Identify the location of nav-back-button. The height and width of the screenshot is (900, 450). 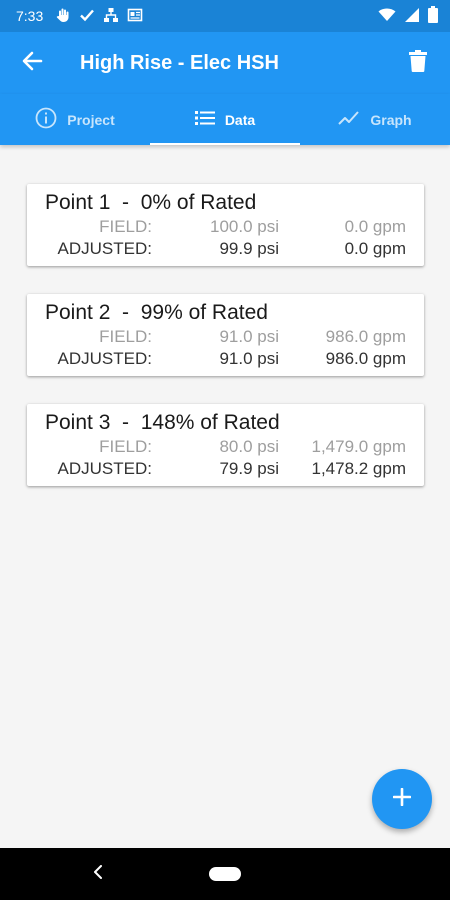
(98, 874).